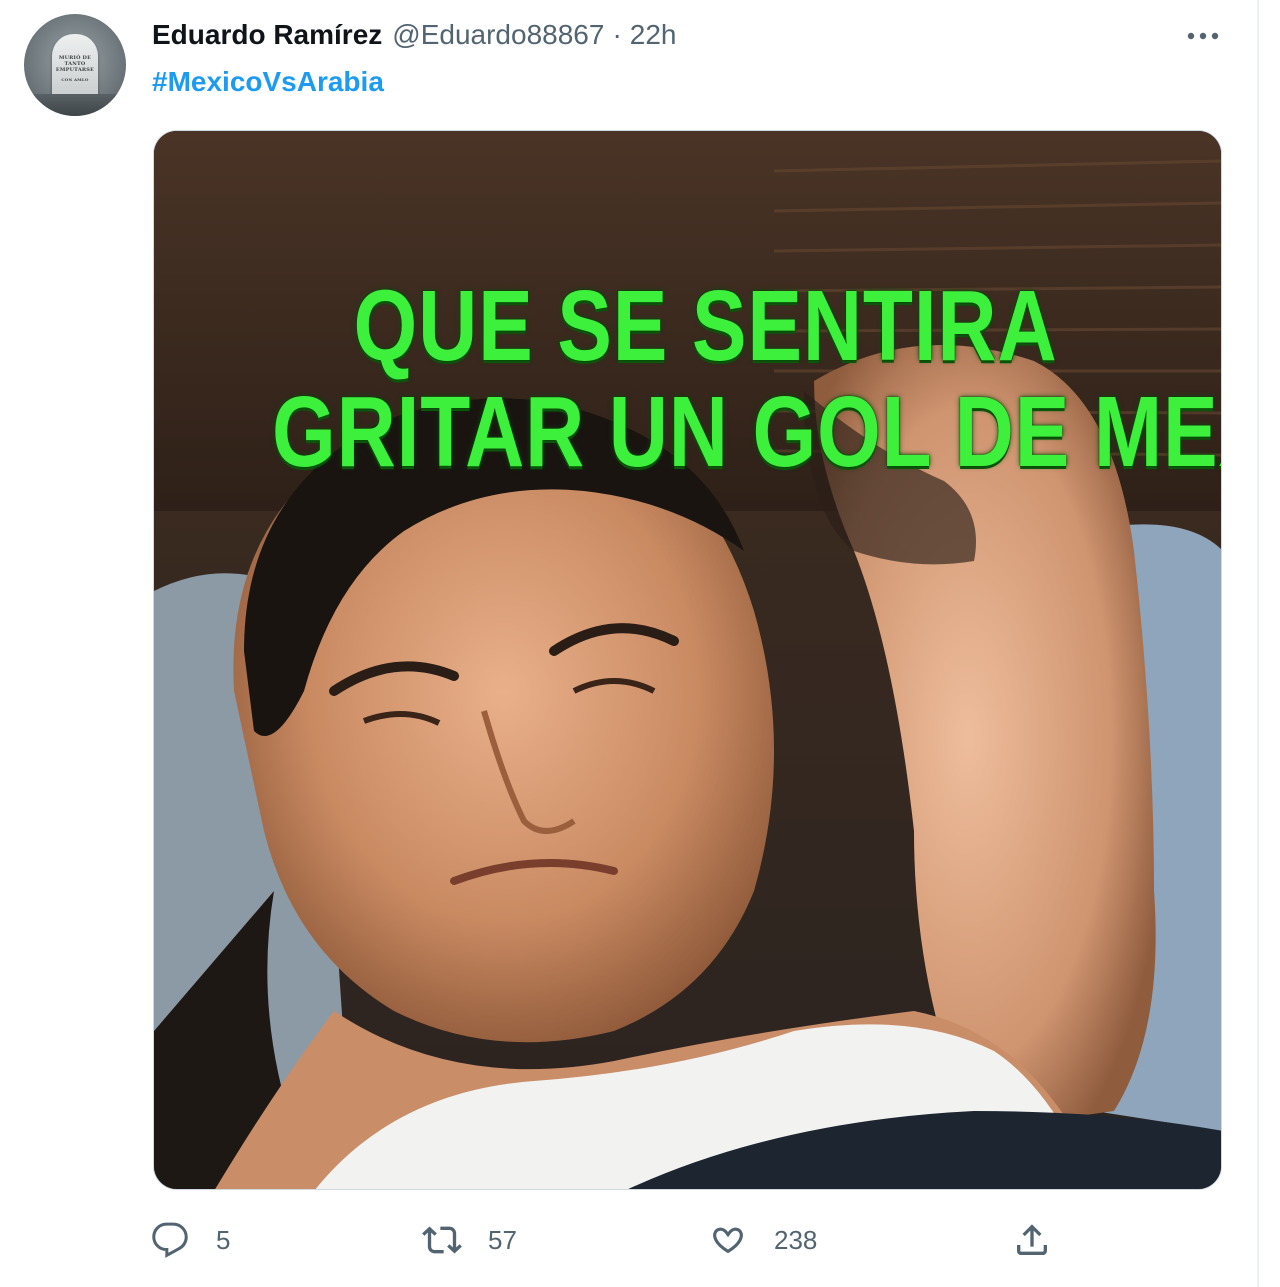 This screenshot has width=1280, height=1287. Describe the element at coordinates (728, 1240) in the screenshot. I see `heart-icon` at that location.